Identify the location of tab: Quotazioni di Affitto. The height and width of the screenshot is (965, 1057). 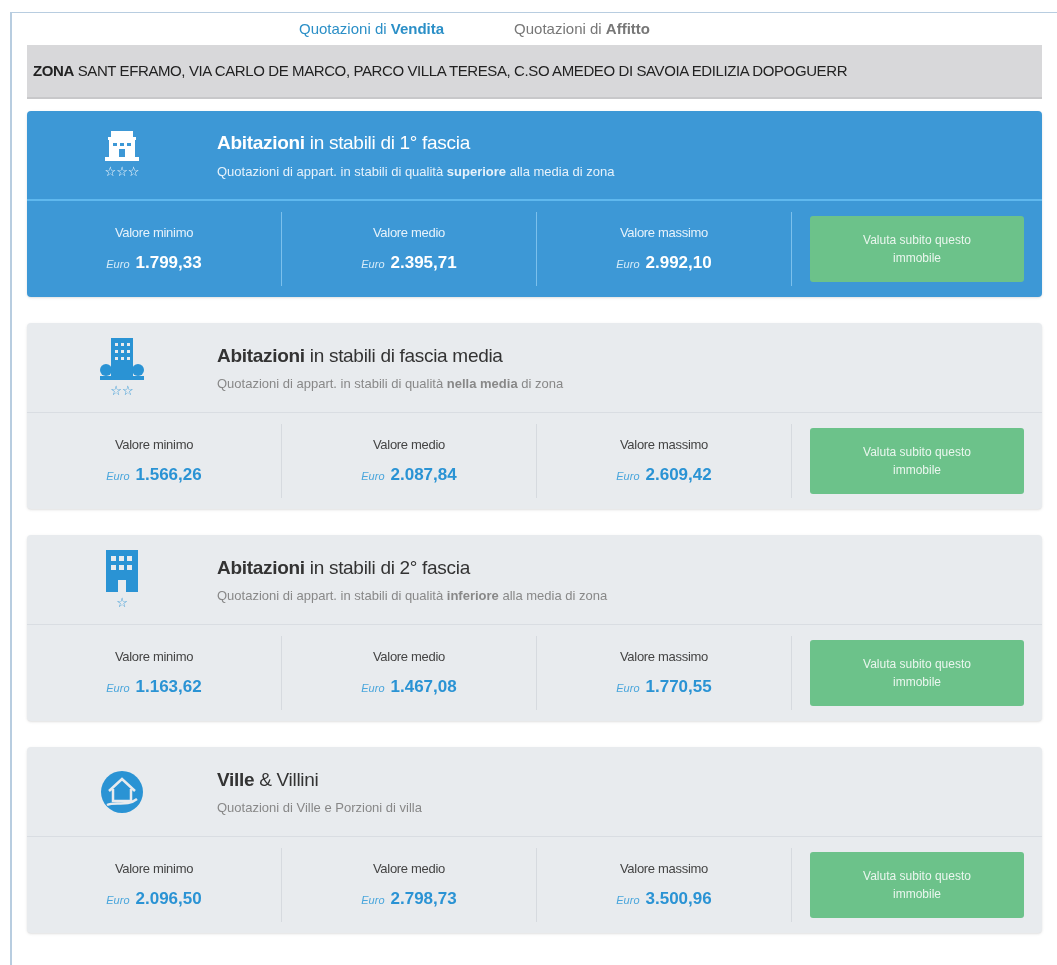
(582, 29).